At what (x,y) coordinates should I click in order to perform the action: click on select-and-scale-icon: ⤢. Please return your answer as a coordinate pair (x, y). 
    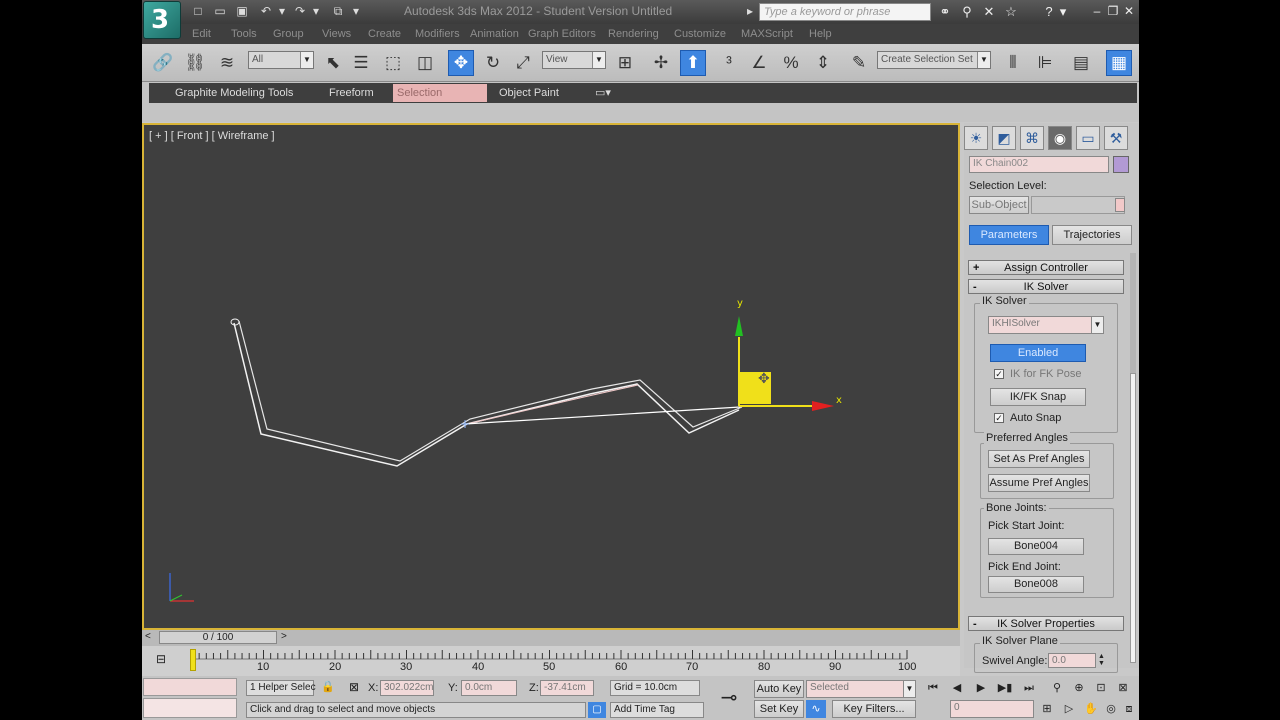
    Looking at the image, I should click on (523, 63).